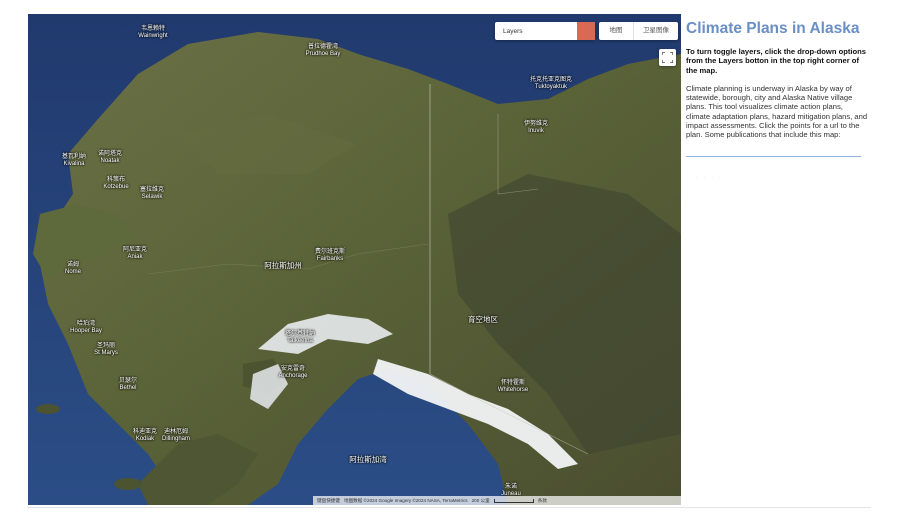 This screenshot has height=531, width=908. Describe the element at coordinates (300, 337) in the screenshot. I see `place-label: 塔尔基特纳 Talkeetna` at that location.